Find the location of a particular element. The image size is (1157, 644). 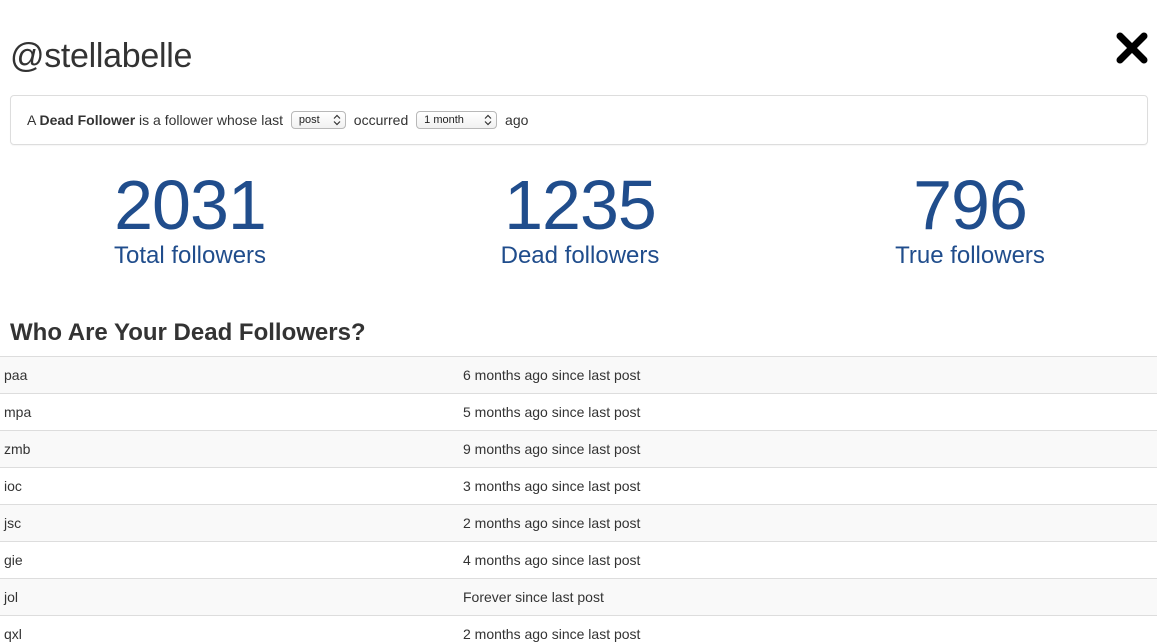

dead-followers-heading: Who Are Your Dead Followers? is located at coordinates (188, 332).